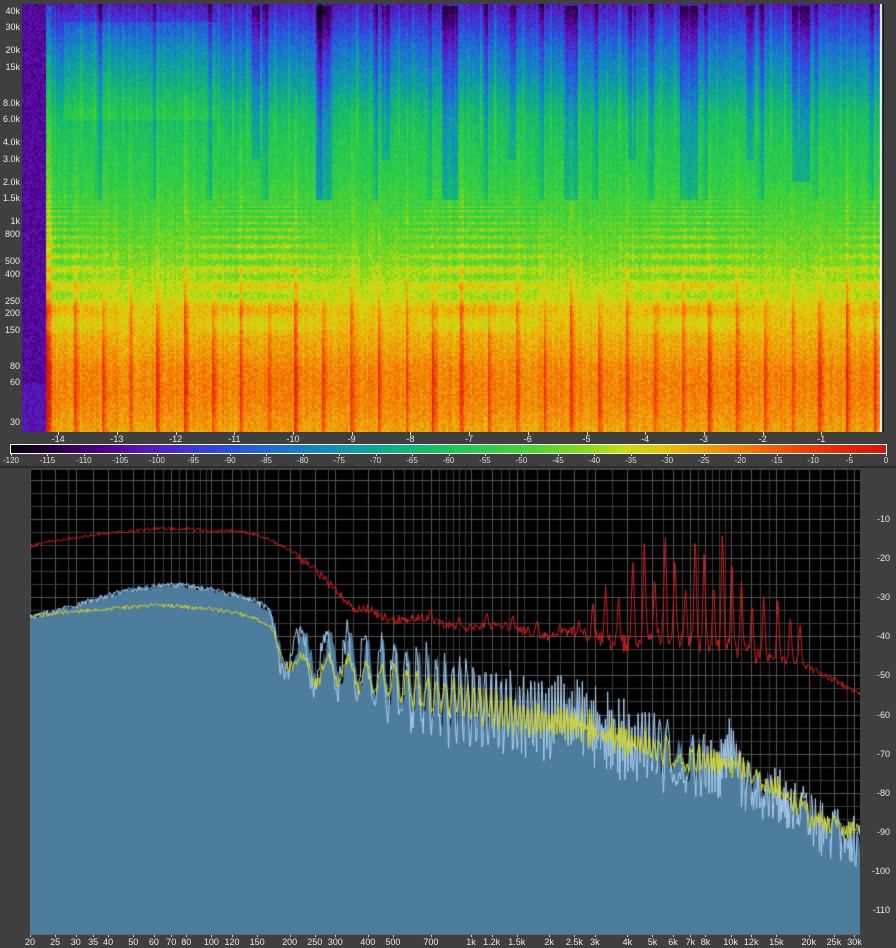 This screenshot has width=896, height=948. Describe the element at coordinates (12, 313) in the screenshot. I see `spectrogram-freq-tick-label: 200` at that location.